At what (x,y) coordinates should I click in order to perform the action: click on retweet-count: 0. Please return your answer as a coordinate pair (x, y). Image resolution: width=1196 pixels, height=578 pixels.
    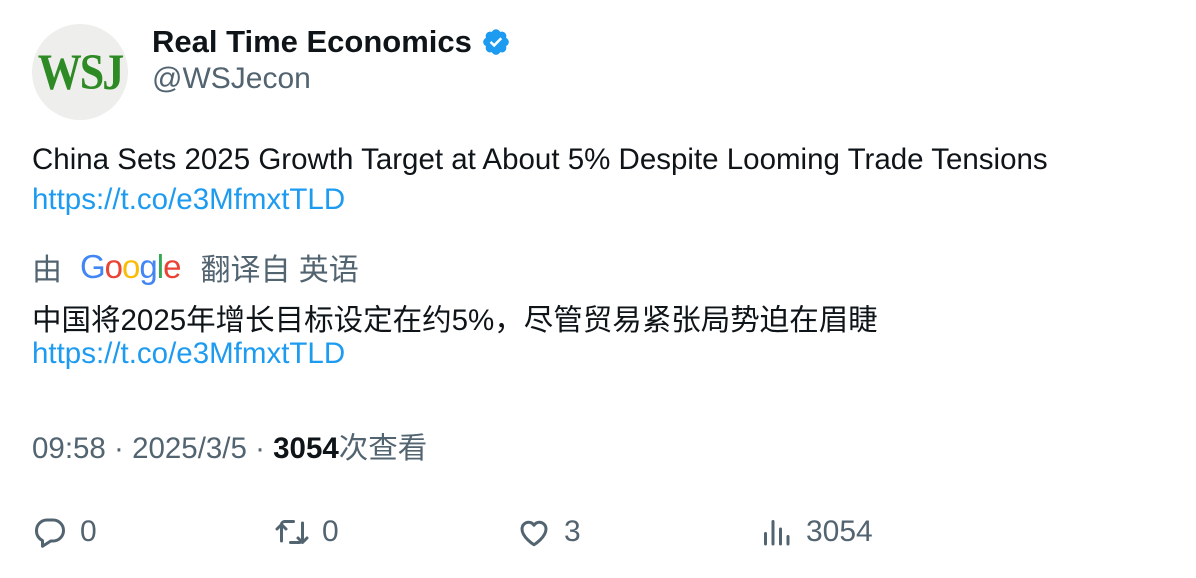
    Looking at the image, I should click on (330, 531).